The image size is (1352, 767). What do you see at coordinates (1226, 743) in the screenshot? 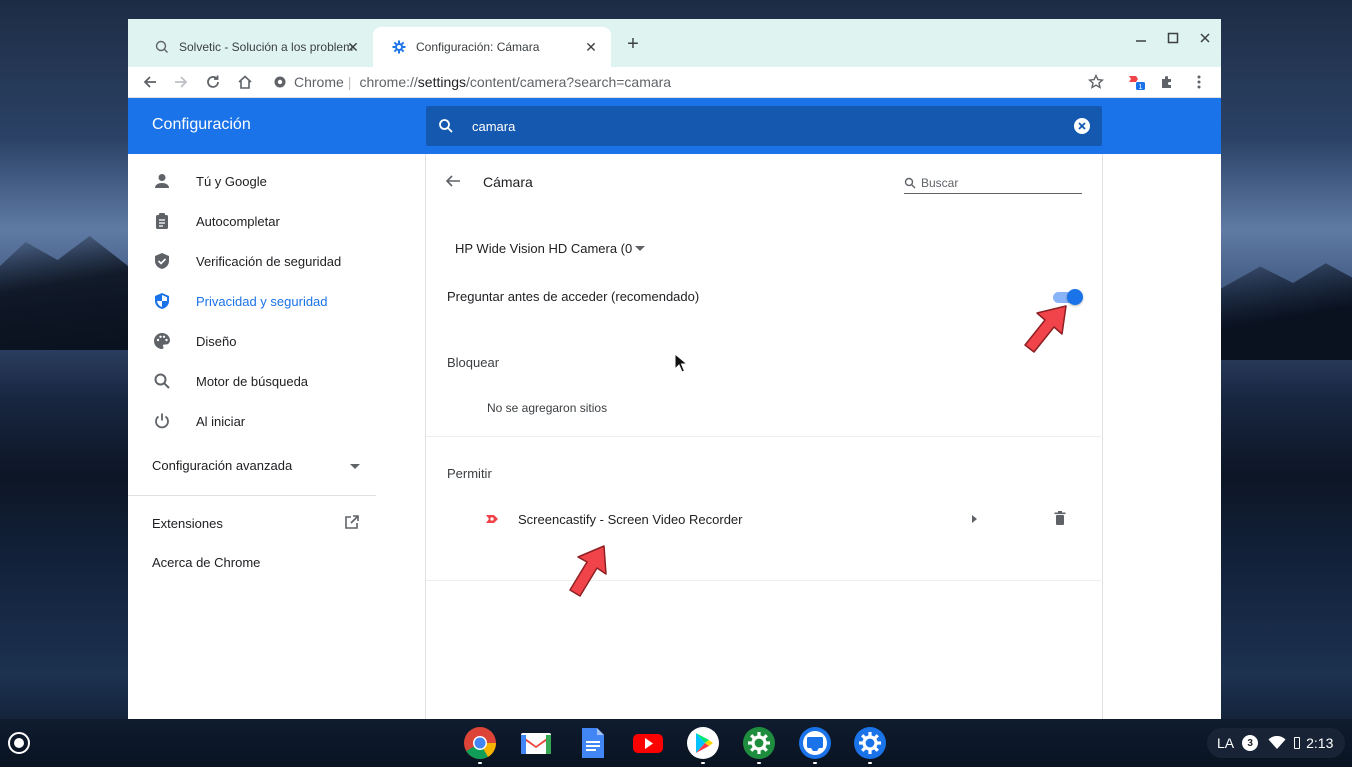
I see `keyboard-layout-label: LA` at bounding box center [1226, 743].